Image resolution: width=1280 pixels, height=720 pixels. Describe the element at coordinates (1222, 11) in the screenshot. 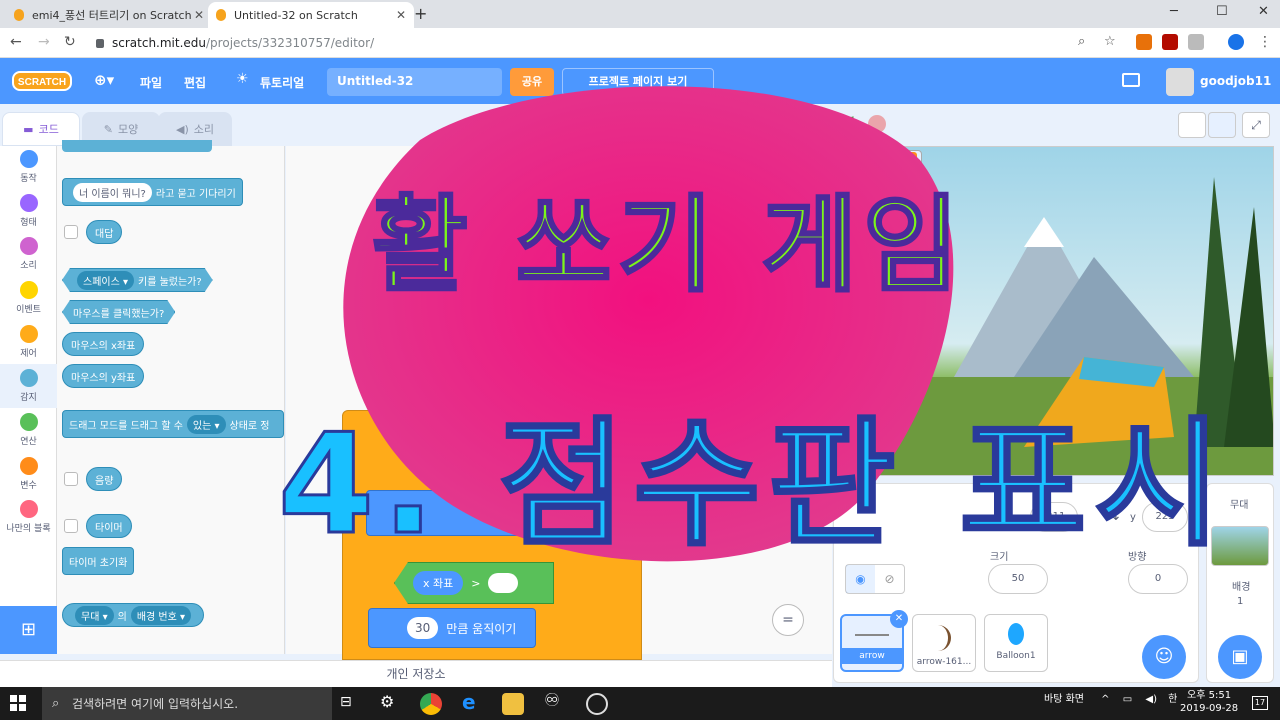

I see `maximize-icon: ☐` at that location.